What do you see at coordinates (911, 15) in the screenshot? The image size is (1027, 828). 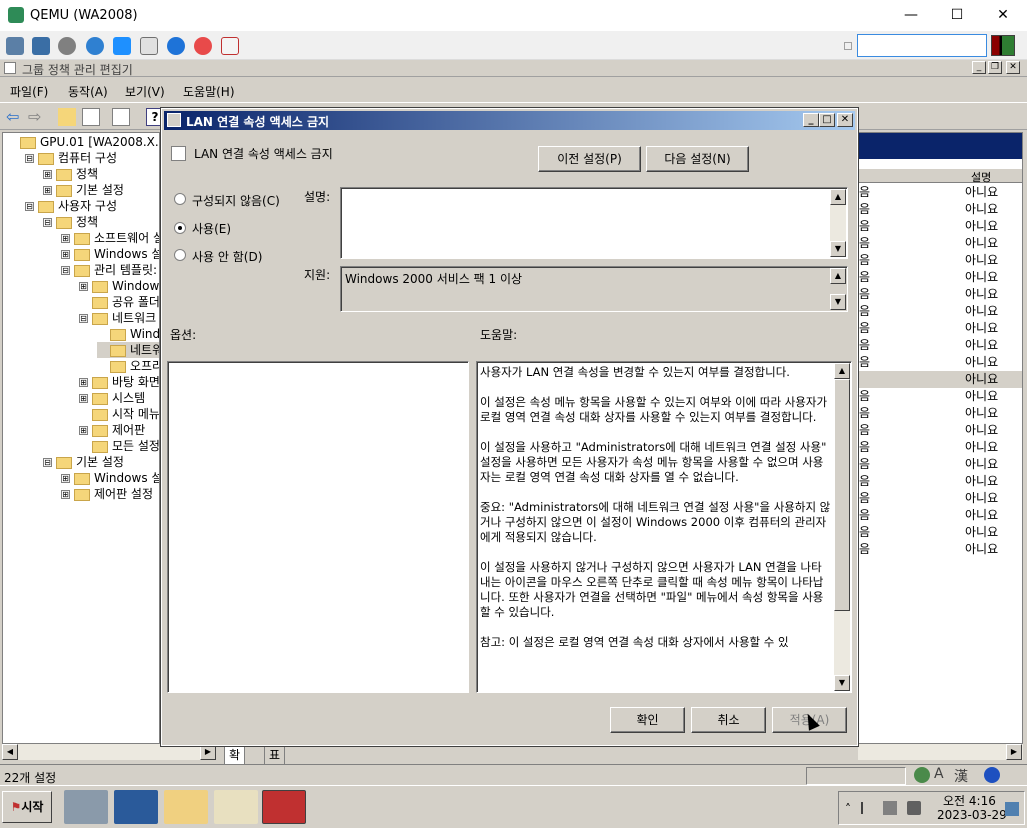 I see `minimize-button: —` at bounding box center [911, 15].